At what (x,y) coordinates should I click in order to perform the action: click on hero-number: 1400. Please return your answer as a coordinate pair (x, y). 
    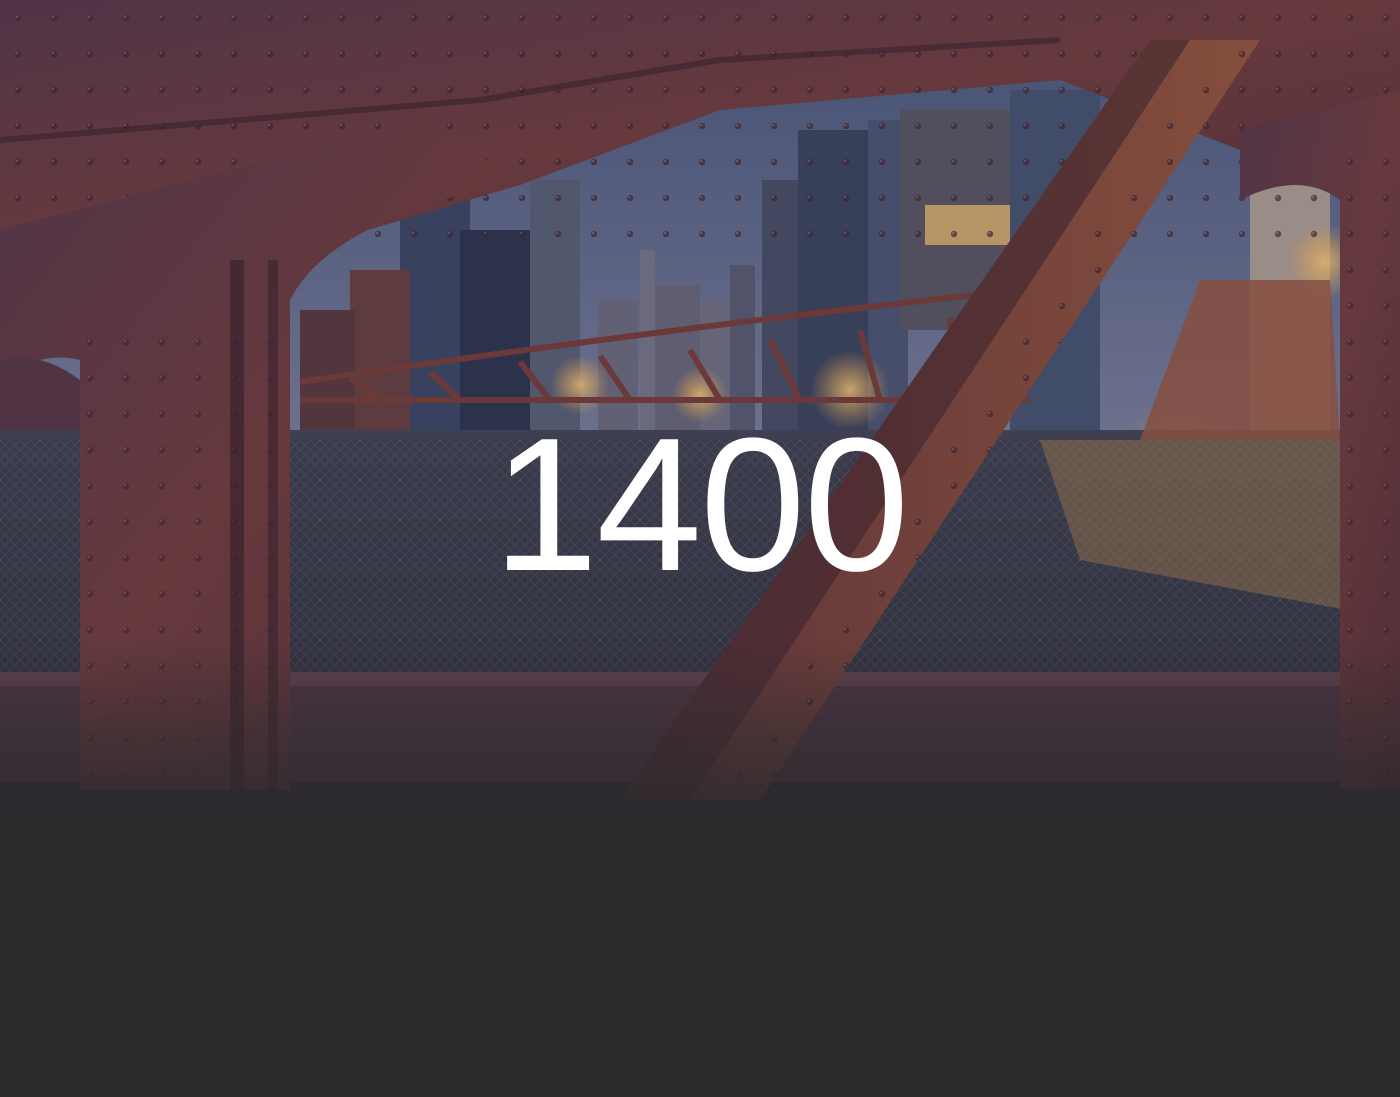
    Looking at the image, I should click on (701, 505).